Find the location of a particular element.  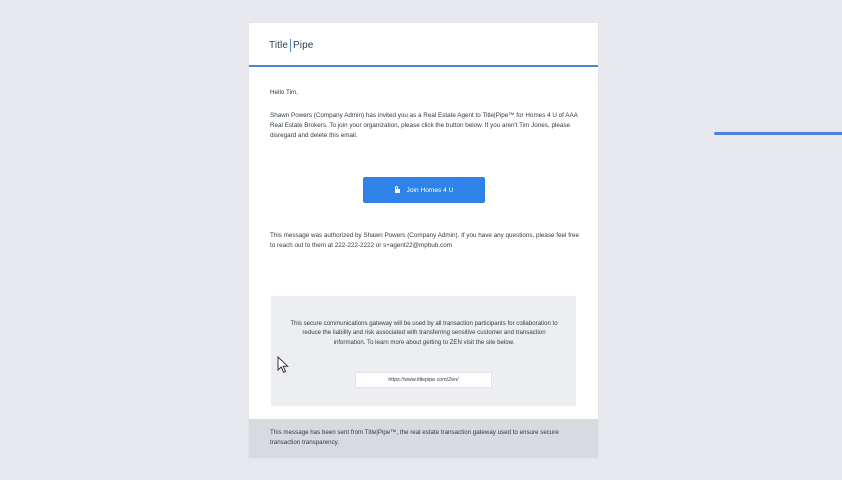

zen-site-link: https://www.titlepipe.com/Zen/ is located at coordinates (423, 380).